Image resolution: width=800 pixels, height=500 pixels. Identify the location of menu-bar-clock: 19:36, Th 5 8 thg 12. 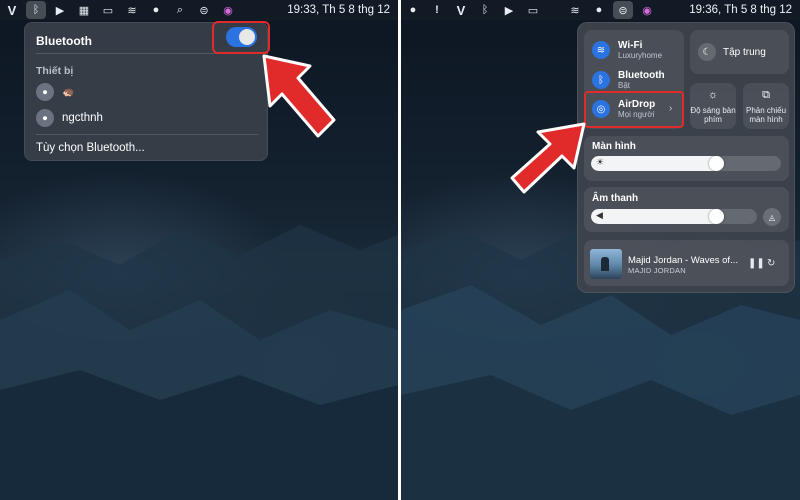
(740, 10).